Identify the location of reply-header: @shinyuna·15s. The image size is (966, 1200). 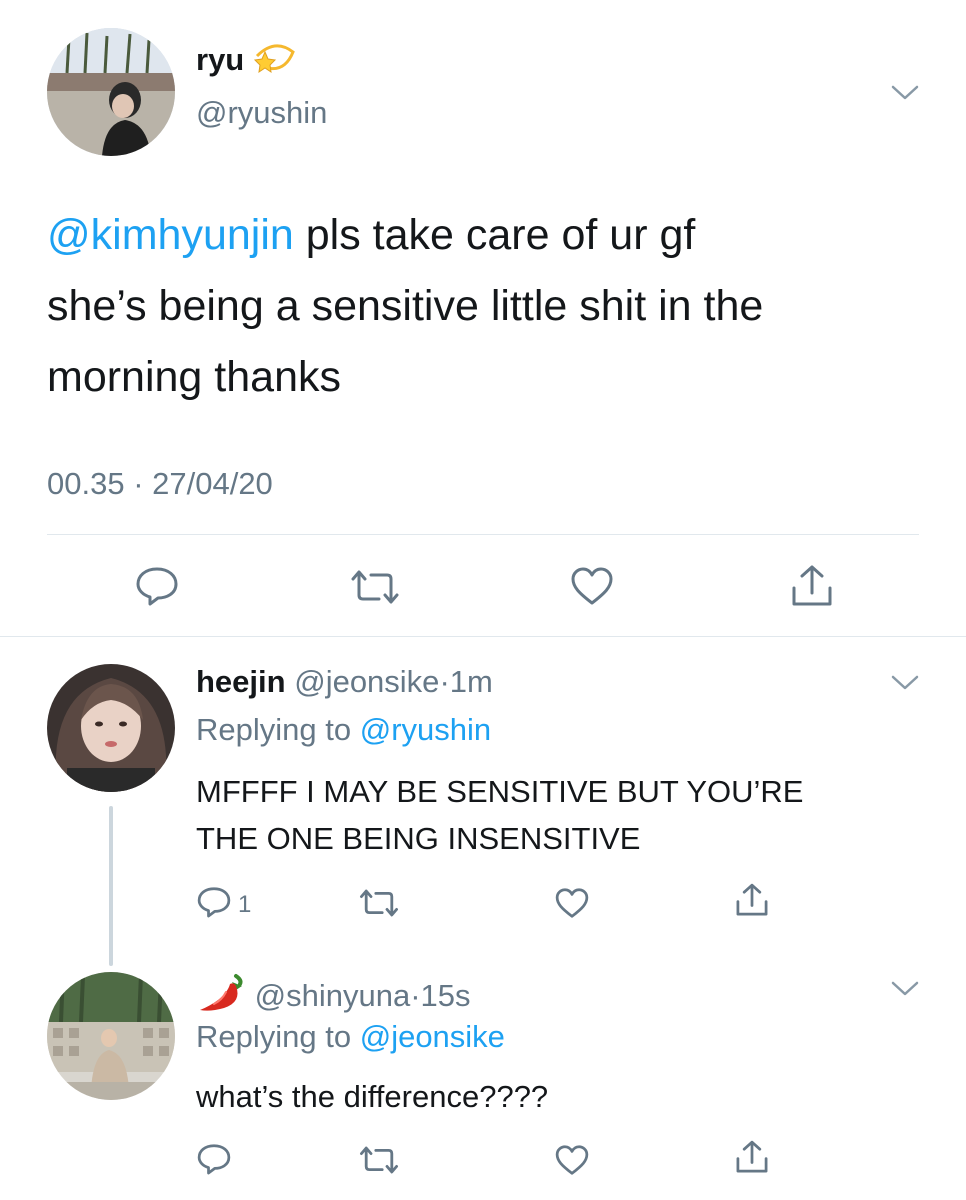
(333, 992).